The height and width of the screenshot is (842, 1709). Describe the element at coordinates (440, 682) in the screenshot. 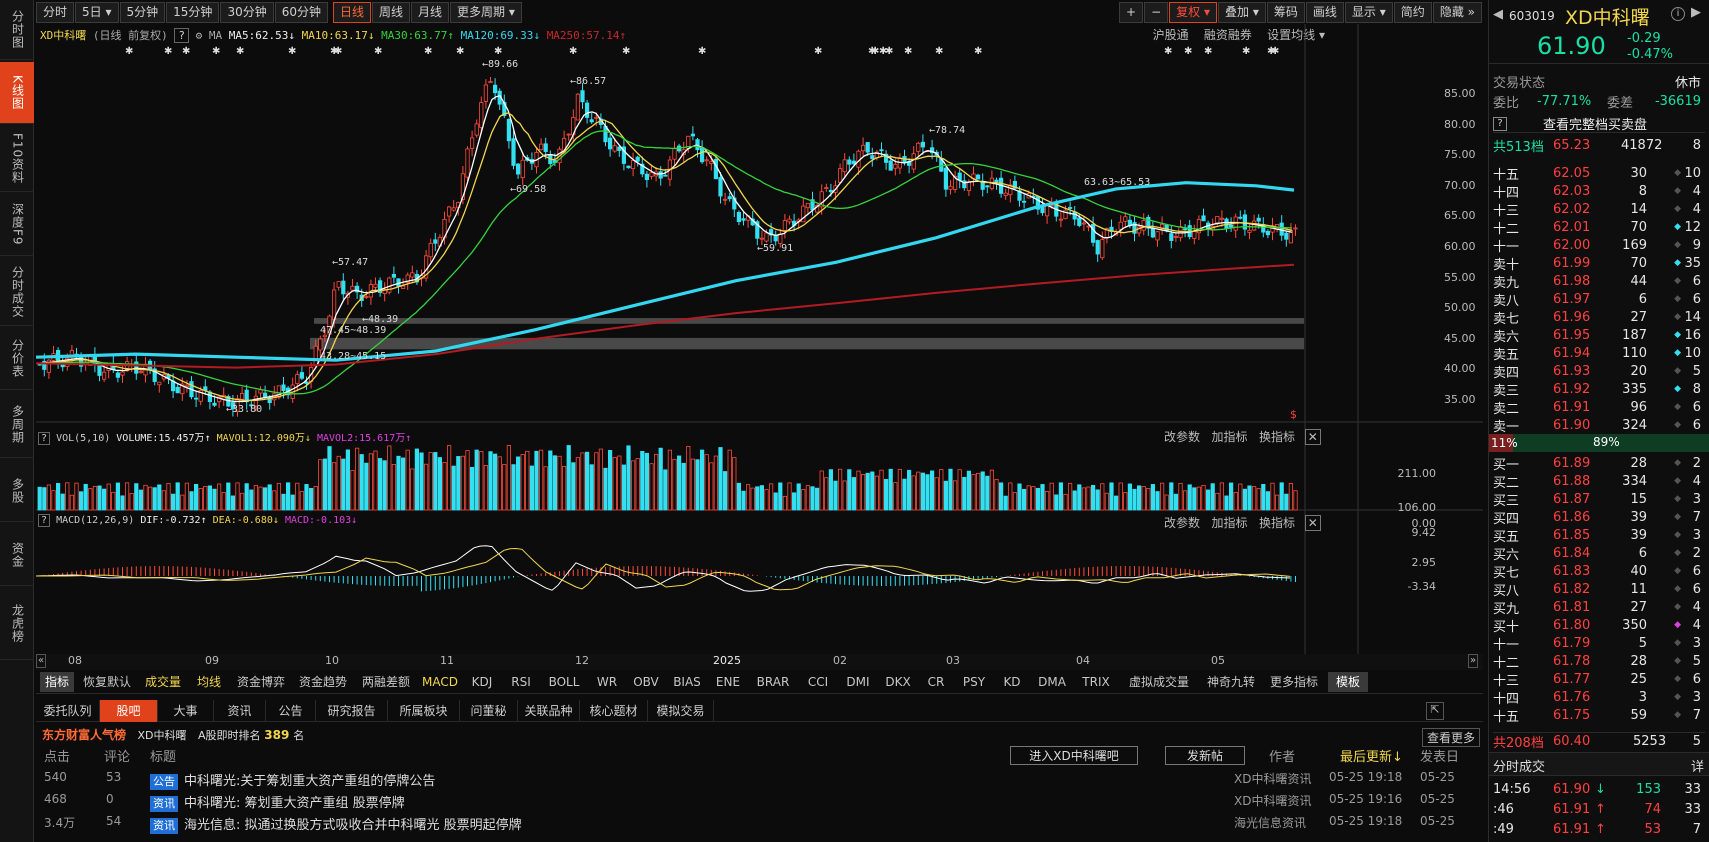

I see `indicator-tab: MACD` at that location.